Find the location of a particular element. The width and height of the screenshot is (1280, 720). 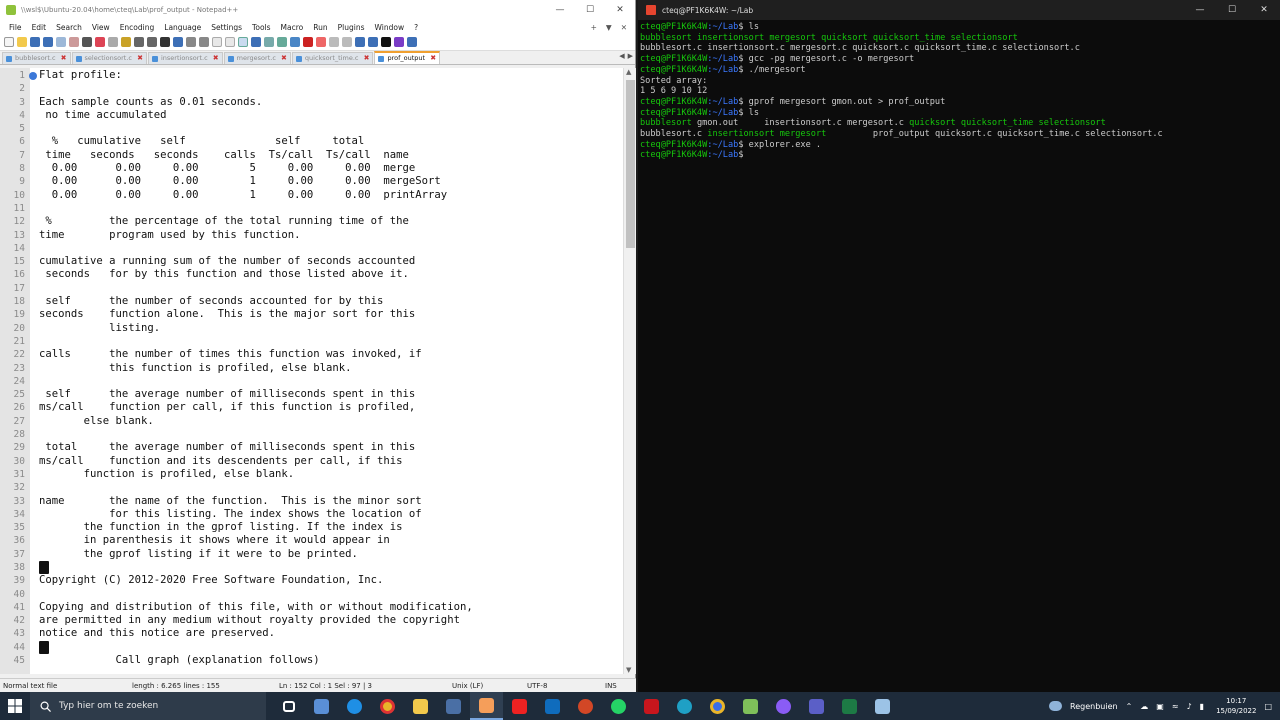

volume-icon: ♪ is located at coordinates (1189, 706).